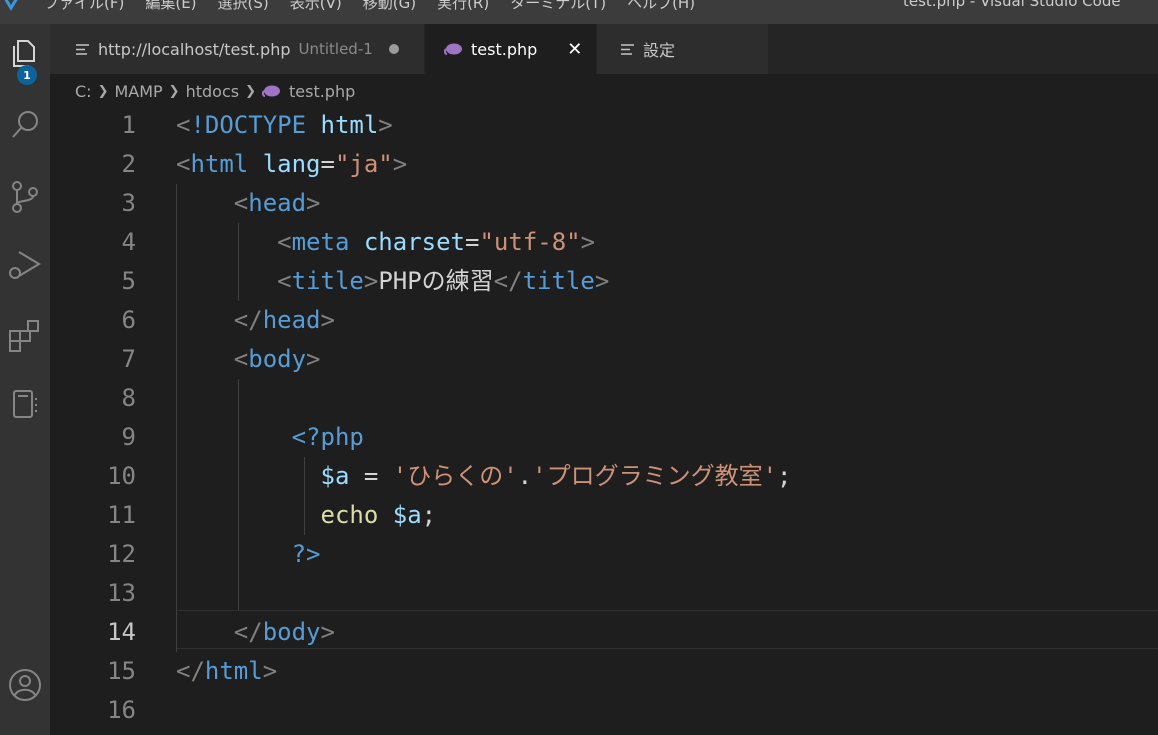 The height and width of the screenshot is (735, 1158). I want to click on code-token: lang, so click(291, 164).